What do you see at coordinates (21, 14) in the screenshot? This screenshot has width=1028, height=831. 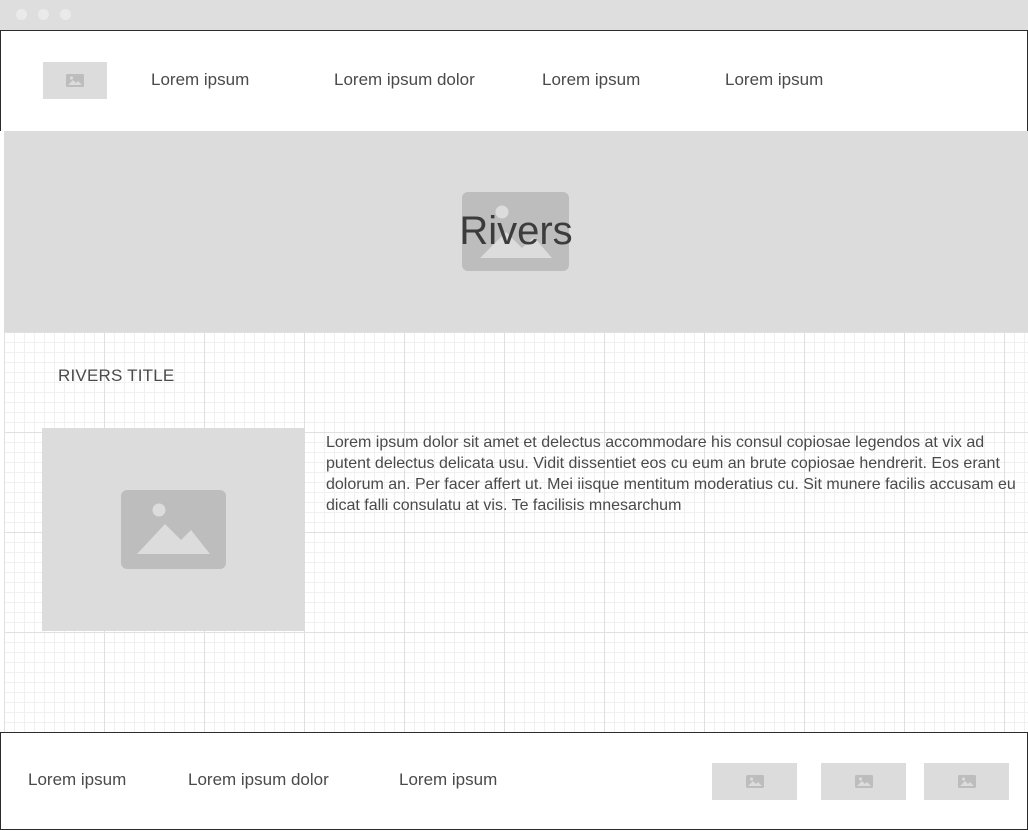 I see `window-close-dot` at bounding box center [21, 14].